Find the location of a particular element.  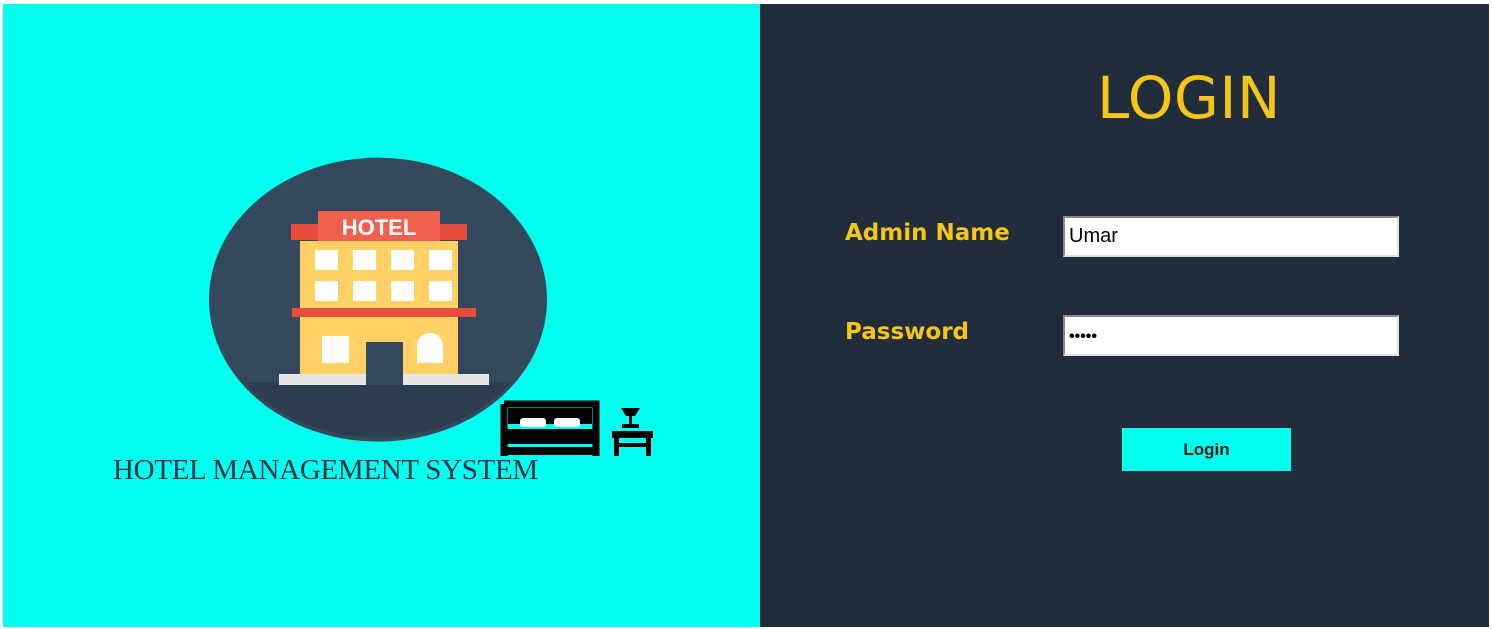

admin-name-input: Umar is located at coordinates (1231, 236).